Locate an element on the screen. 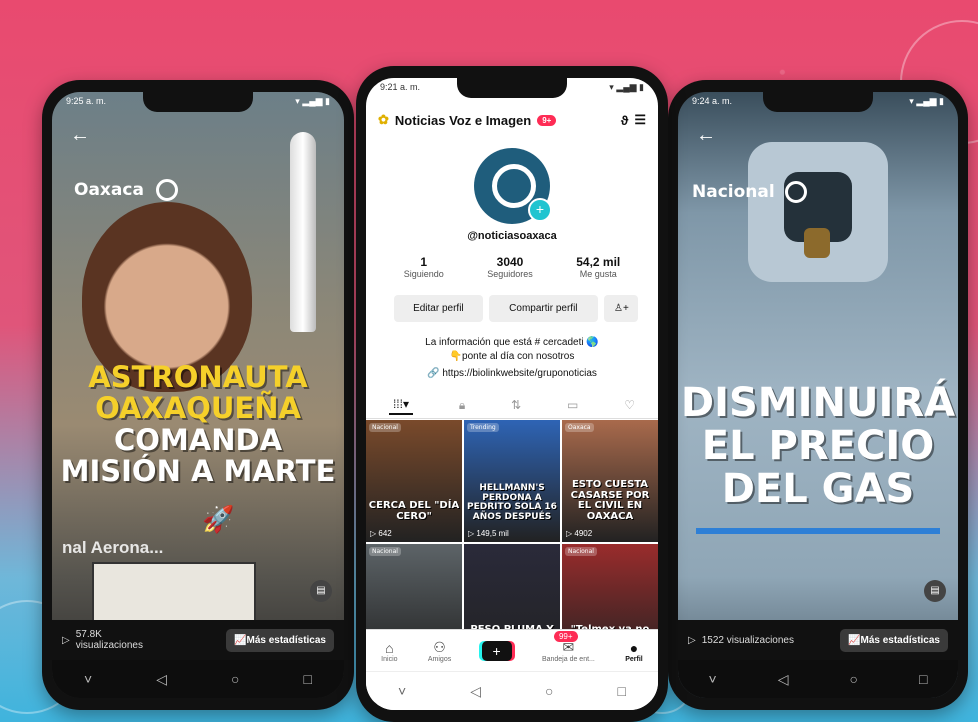 This screenshot has height=722, width=978. status-time: 9:25 a. m. is located at coordinates (86, 101).